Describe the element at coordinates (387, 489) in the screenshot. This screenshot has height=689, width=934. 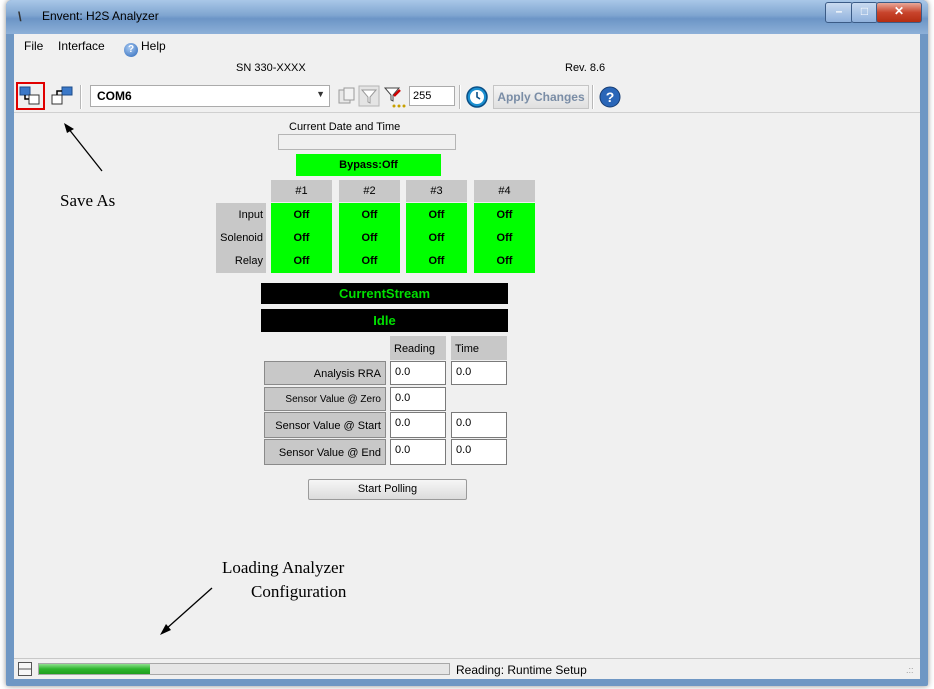
I see `start-polling-button: Start Polling` at that location.